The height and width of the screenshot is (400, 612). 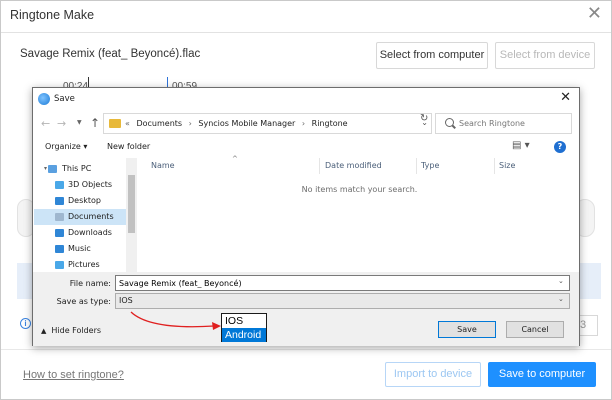 What do you see at coordinates (521, 145) in the screenshot?
I see `view-options-icon: ▤ ▾` at bounding box center [521, 145].